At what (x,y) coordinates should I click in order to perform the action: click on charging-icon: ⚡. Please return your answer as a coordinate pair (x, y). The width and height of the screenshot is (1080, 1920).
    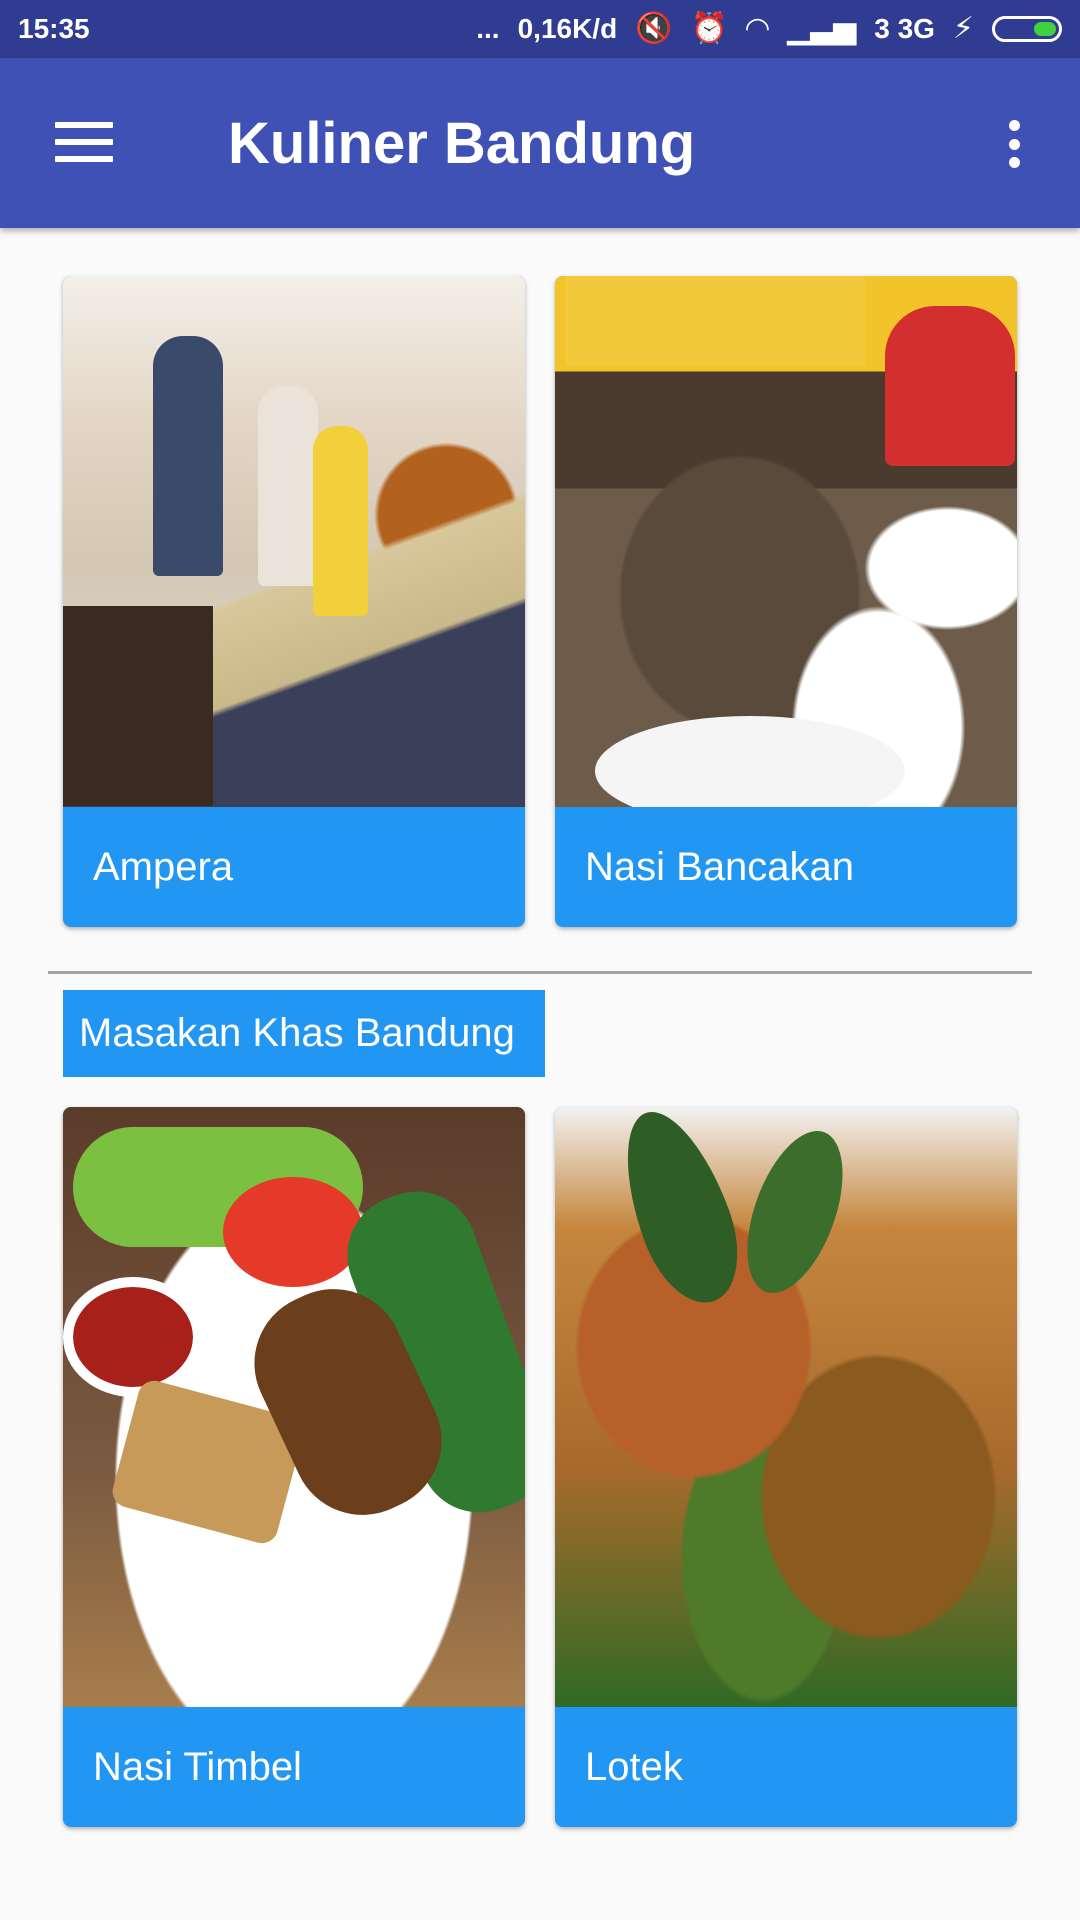
    Looking at the image, I should click on (963, 28).